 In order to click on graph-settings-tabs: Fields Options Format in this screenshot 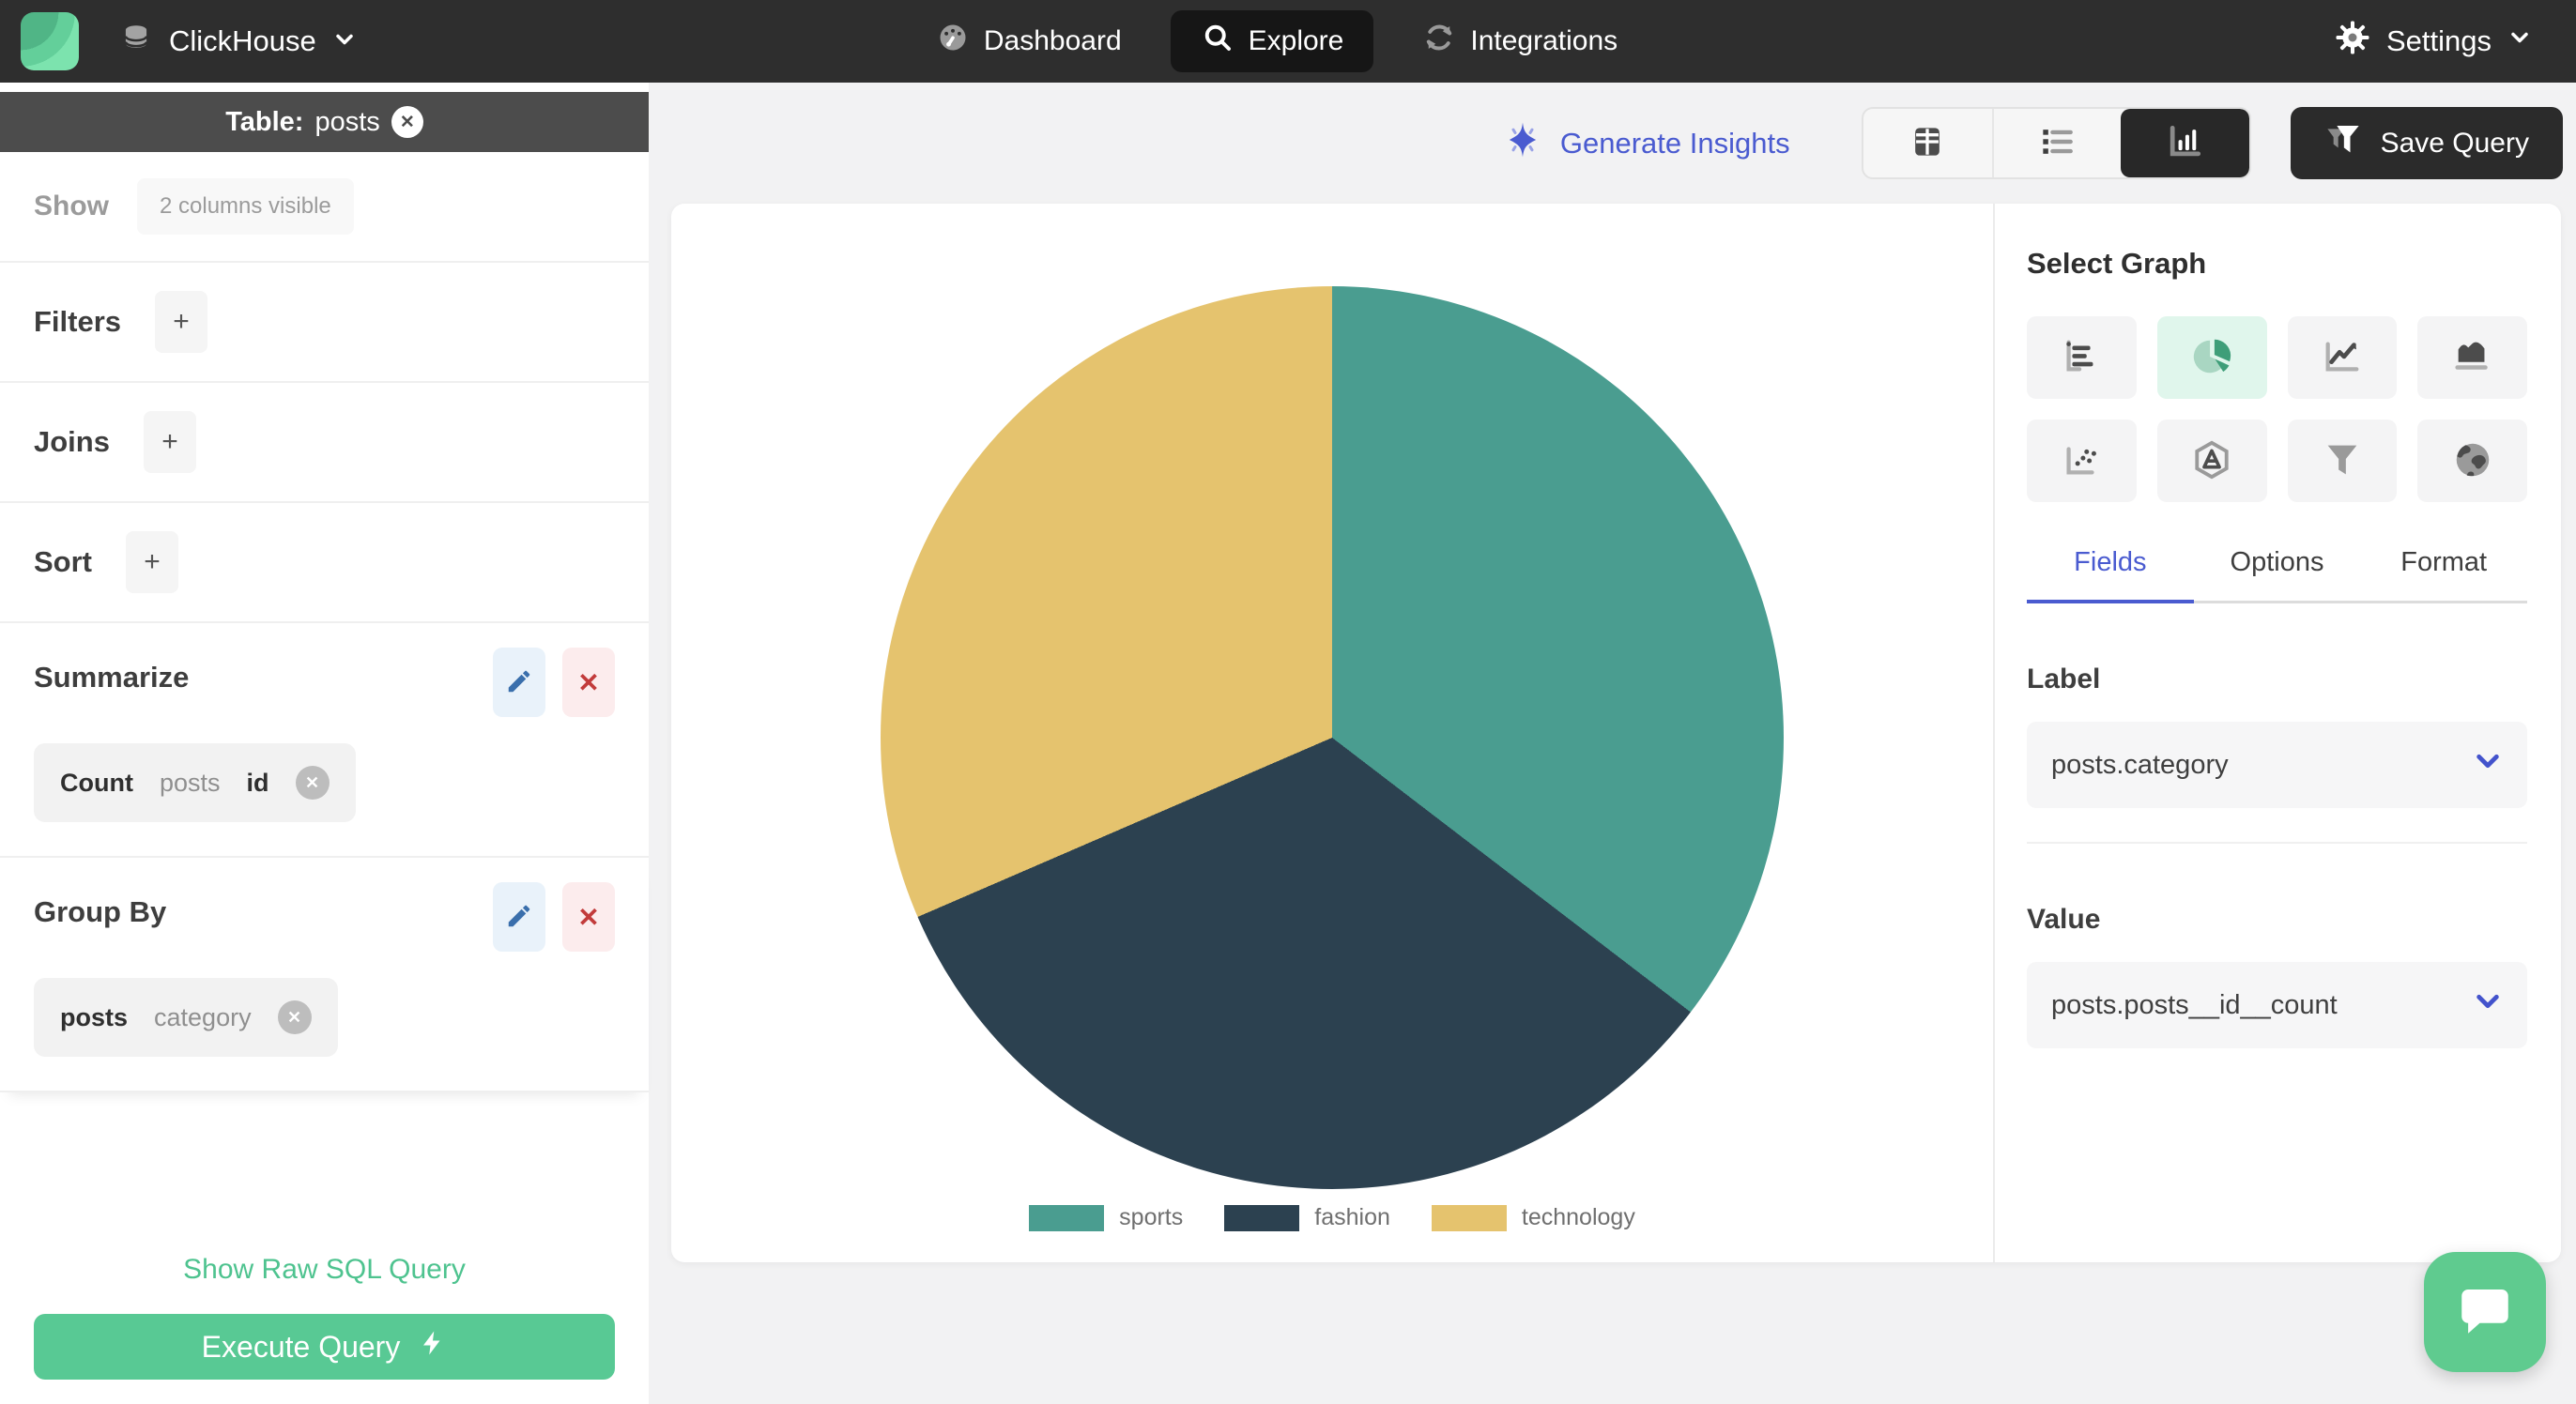, I will do `click(2277, 575)`.